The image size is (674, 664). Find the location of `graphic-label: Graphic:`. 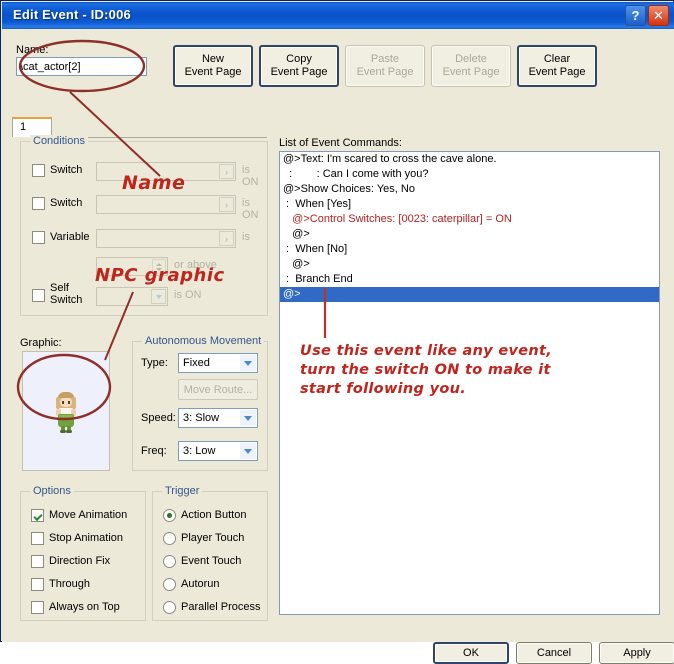

graphic-label: Graphic: is located at coordinates (41, 343).